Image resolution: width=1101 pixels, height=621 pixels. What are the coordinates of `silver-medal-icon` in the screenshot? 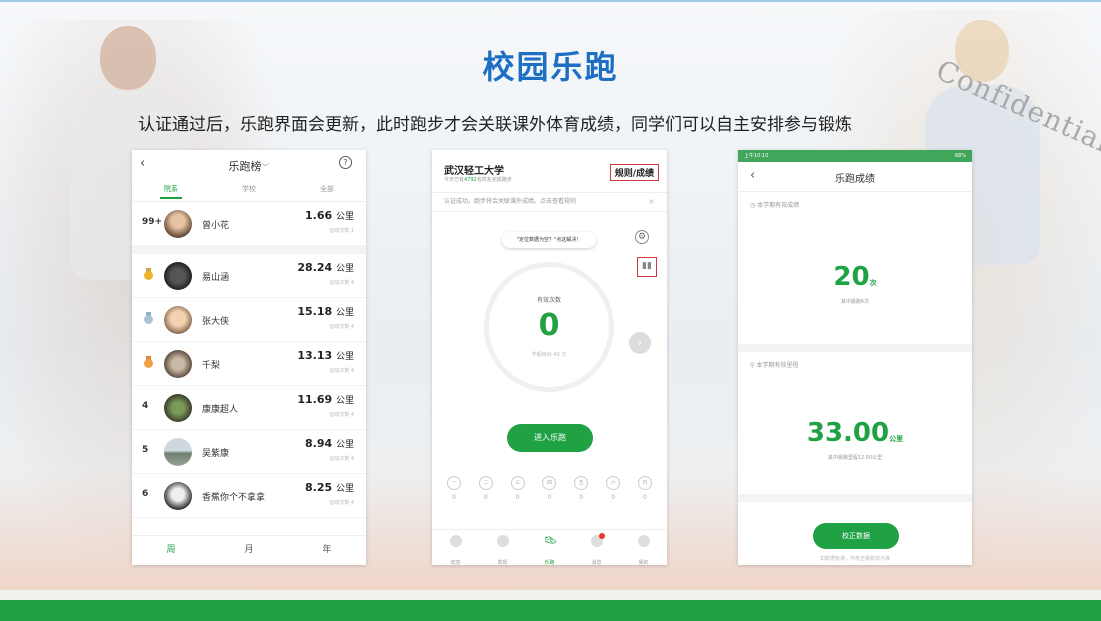 It's located at (148, 318).